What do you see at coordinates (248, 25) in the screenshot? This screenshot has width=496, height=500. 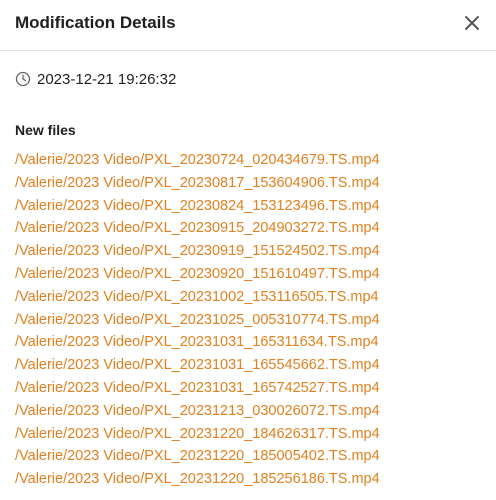 I see `dialog-header: Modification Details` at bounding box center [248, 25].